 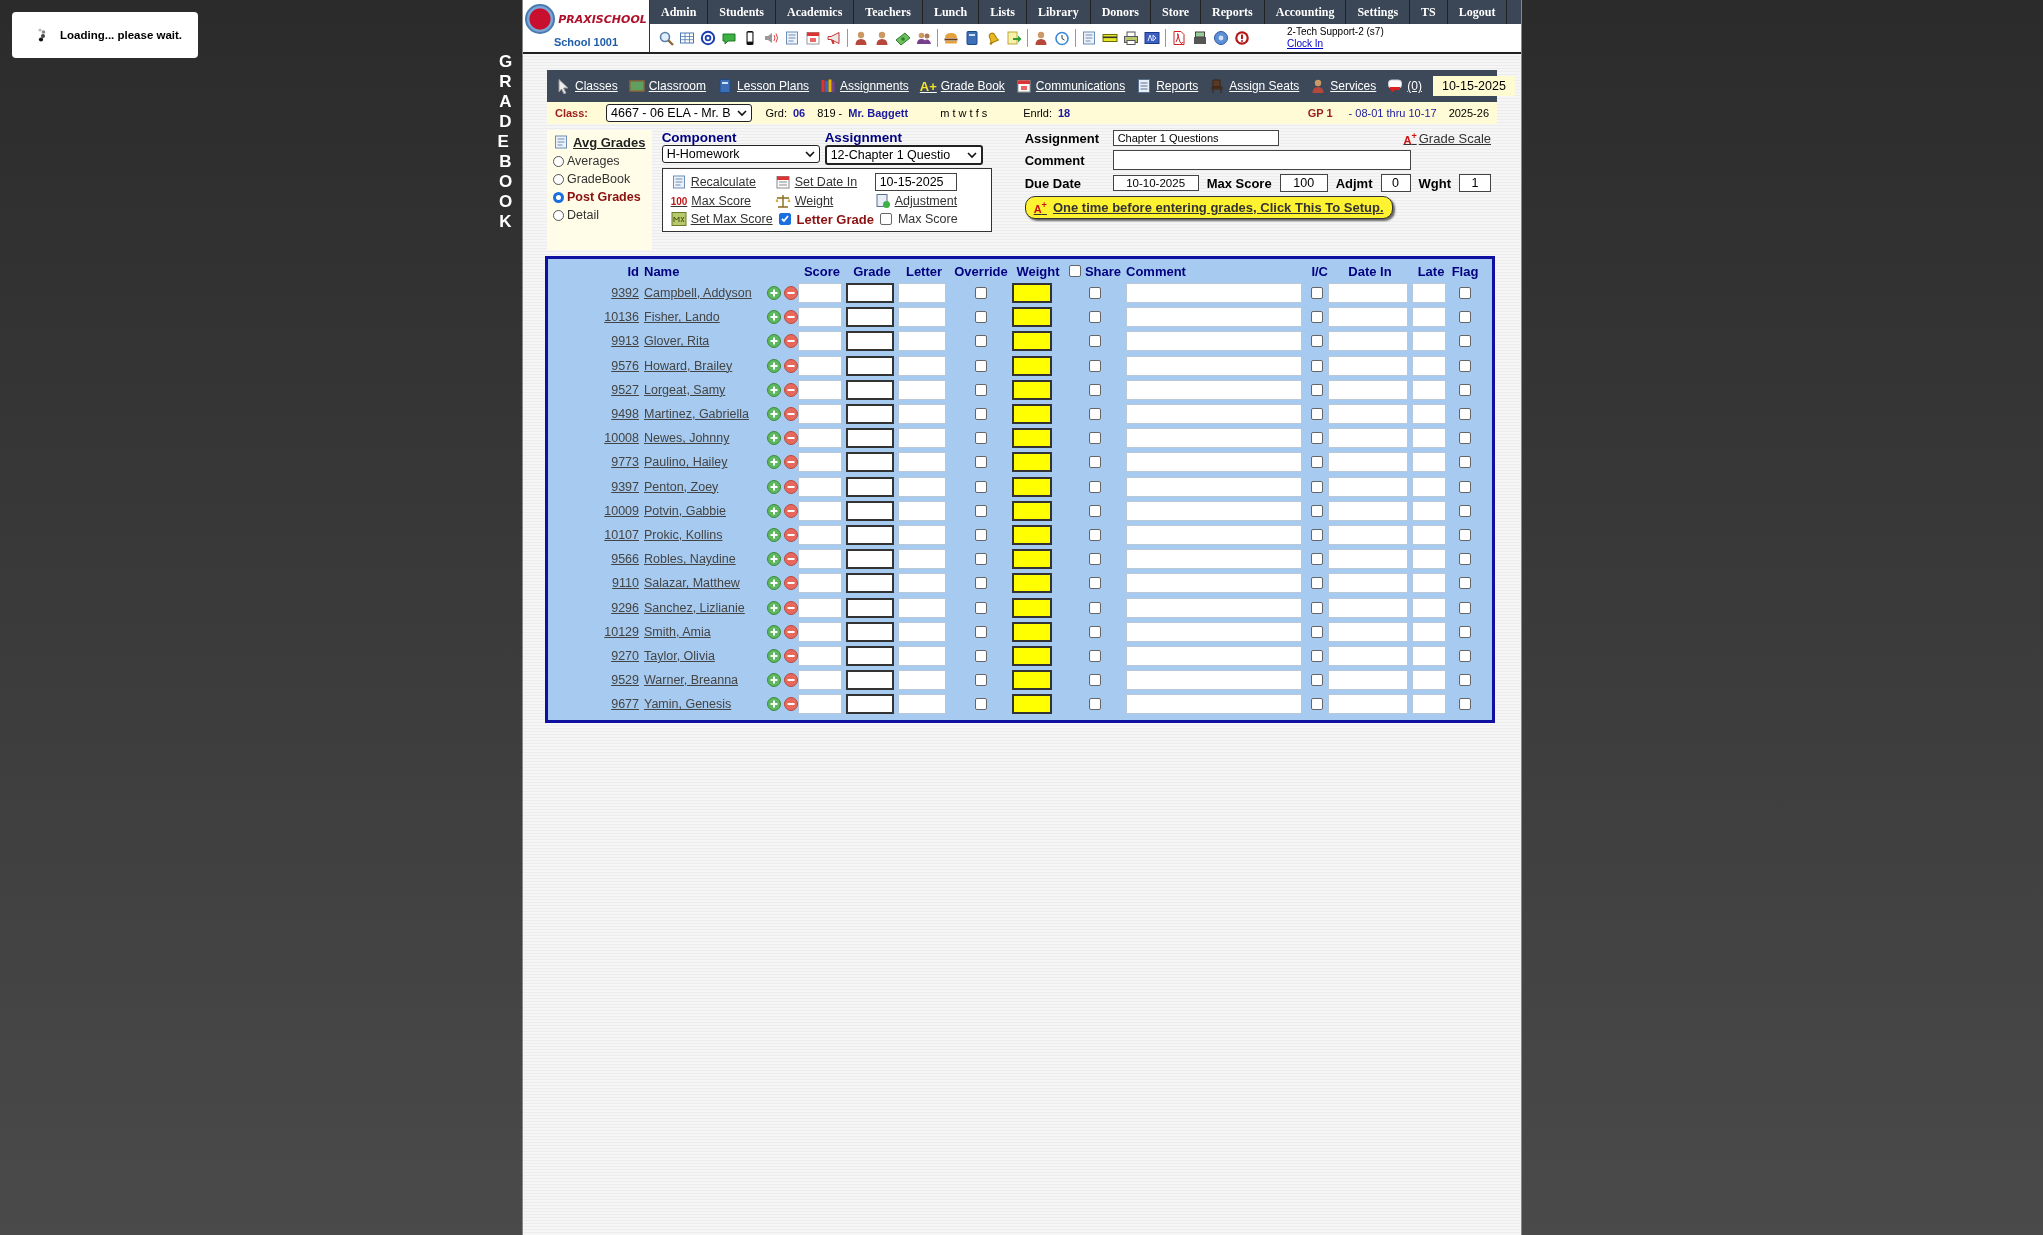 What do you see at coordinates (1429, 12) in the screenshot?
I see `nav-menu-item: TS` at bounding box center [1429, 12].